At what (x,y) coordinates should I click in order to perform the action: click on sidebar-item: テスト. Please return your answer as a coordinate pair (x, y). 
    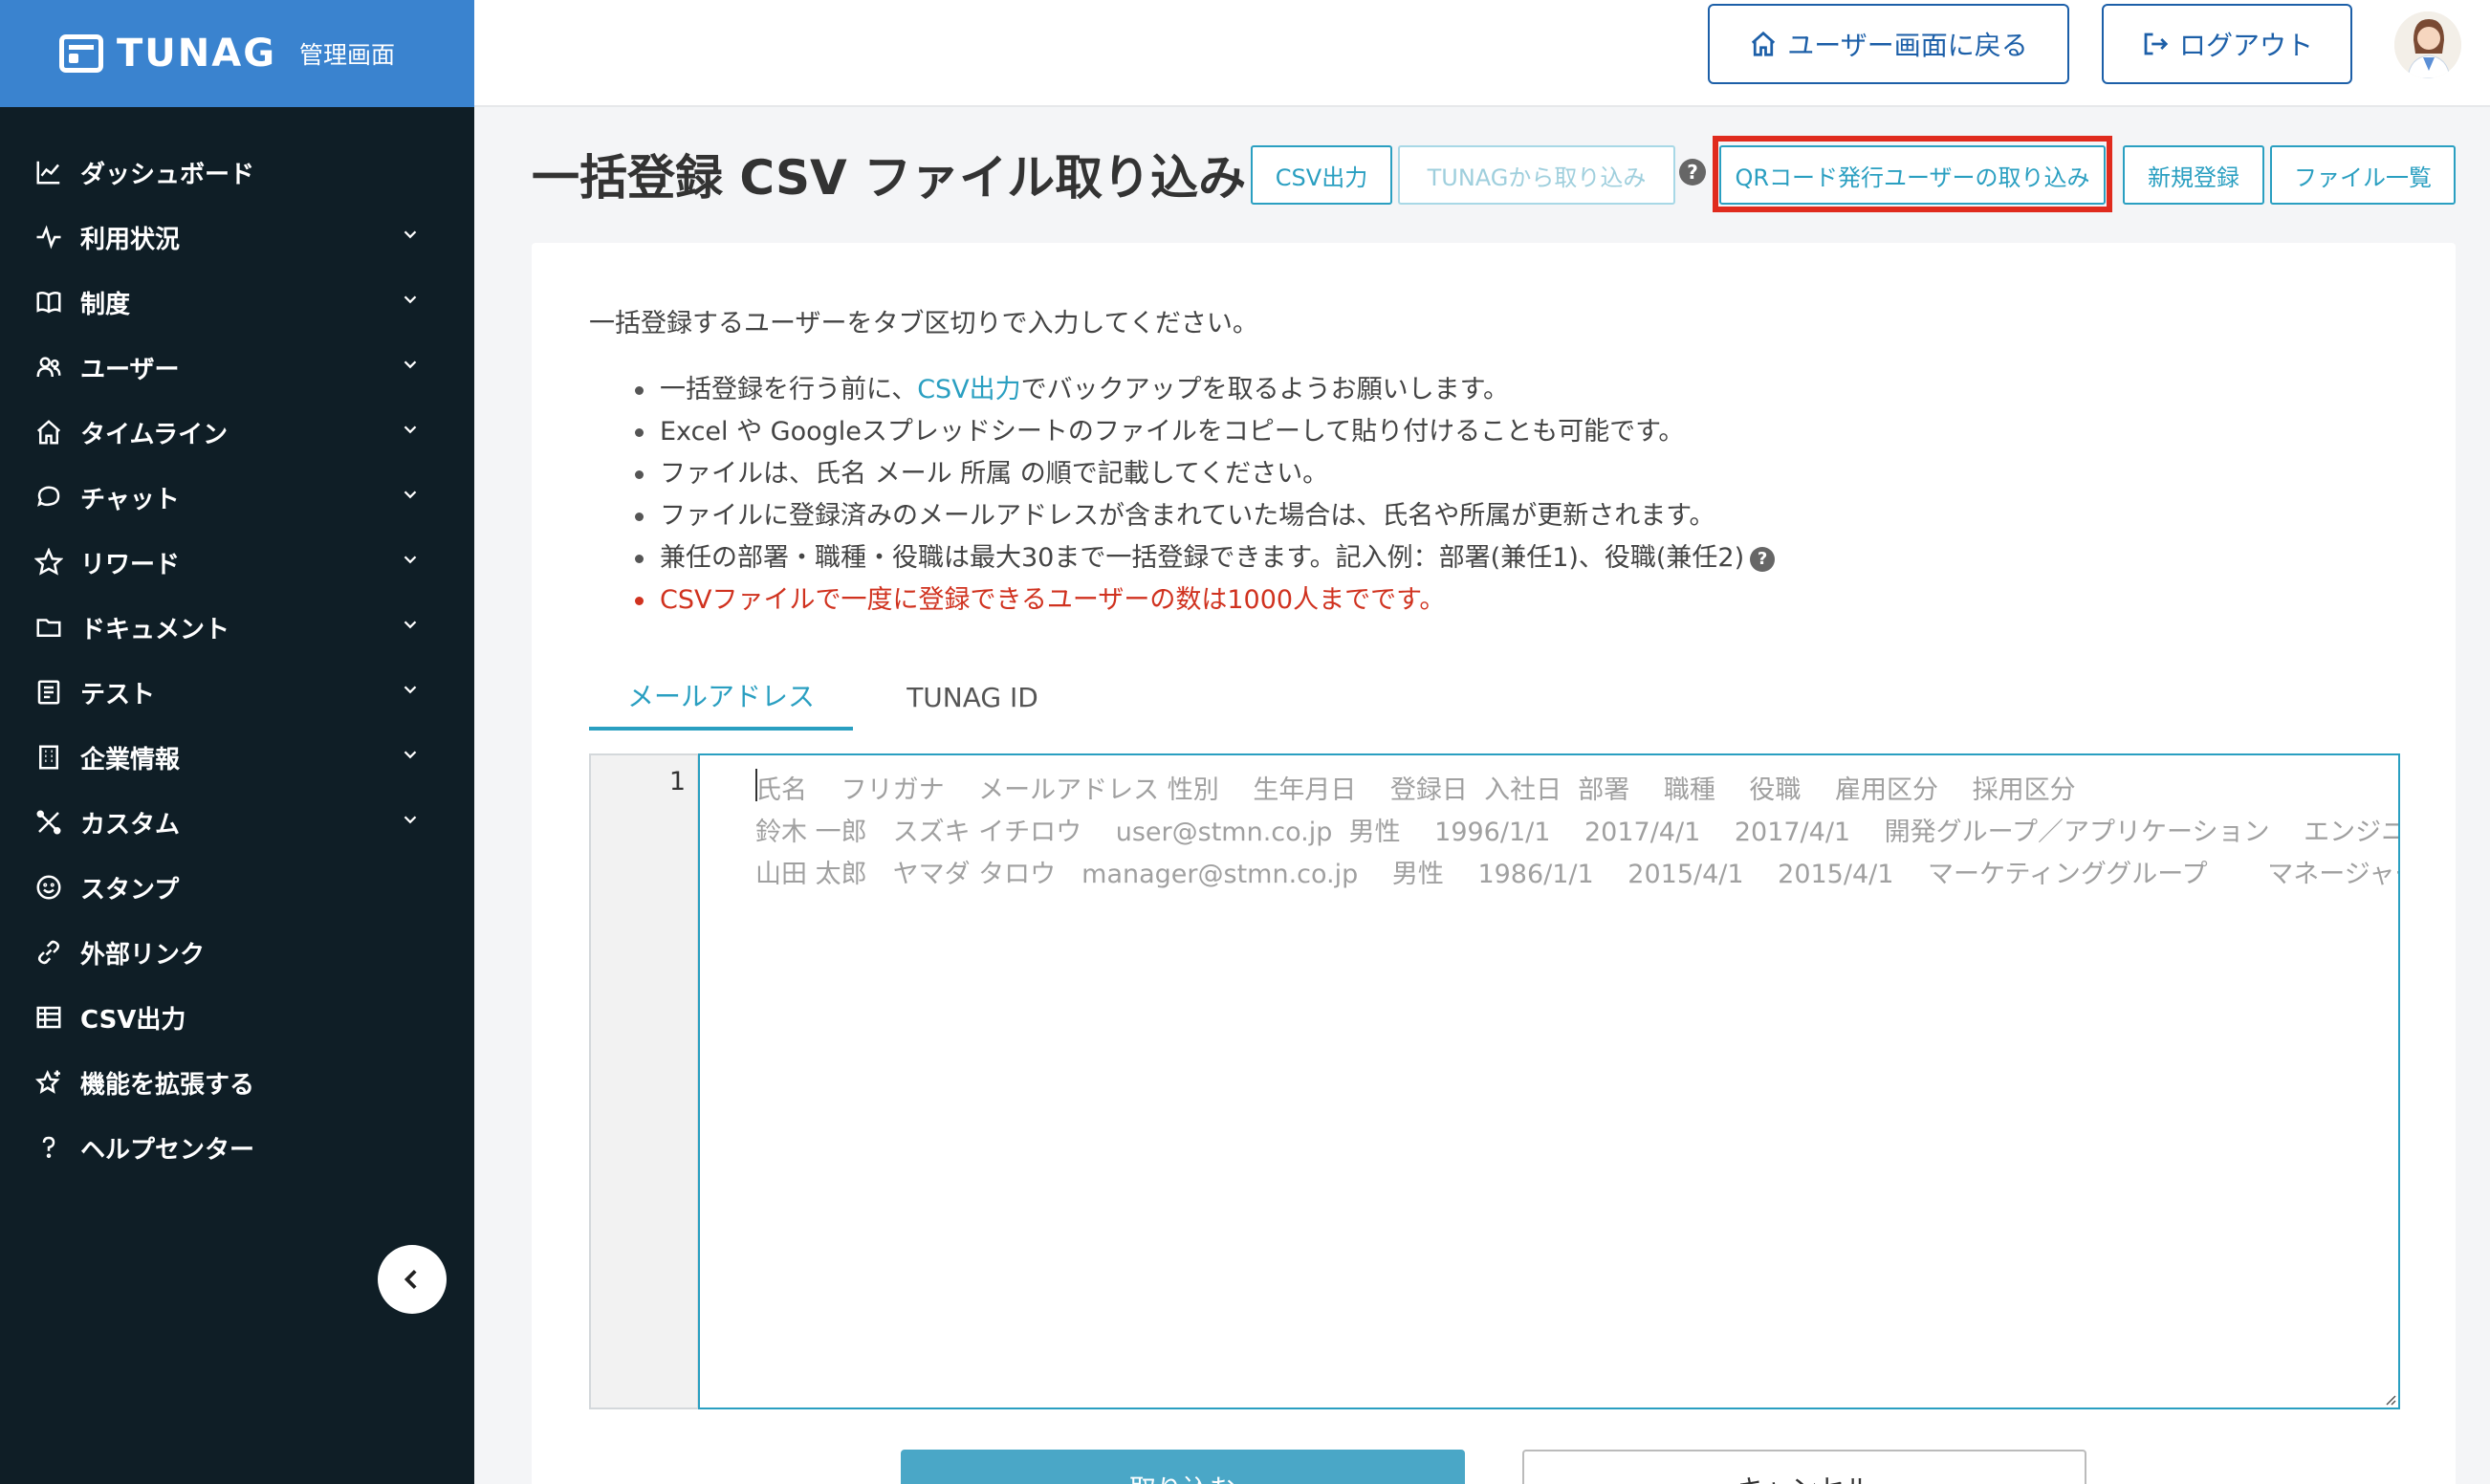
    Looking at the image, I should click on (237, 692).